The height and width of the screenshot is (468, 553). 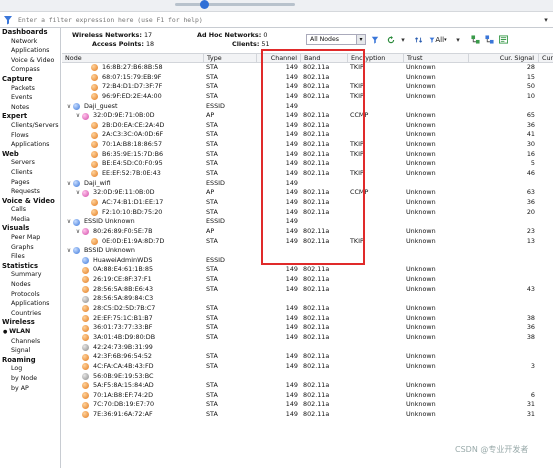 What do you see at coordinates (475, 39) in the screenshot?
I see `expand-tree-icon` at bounding box center [475, 39].